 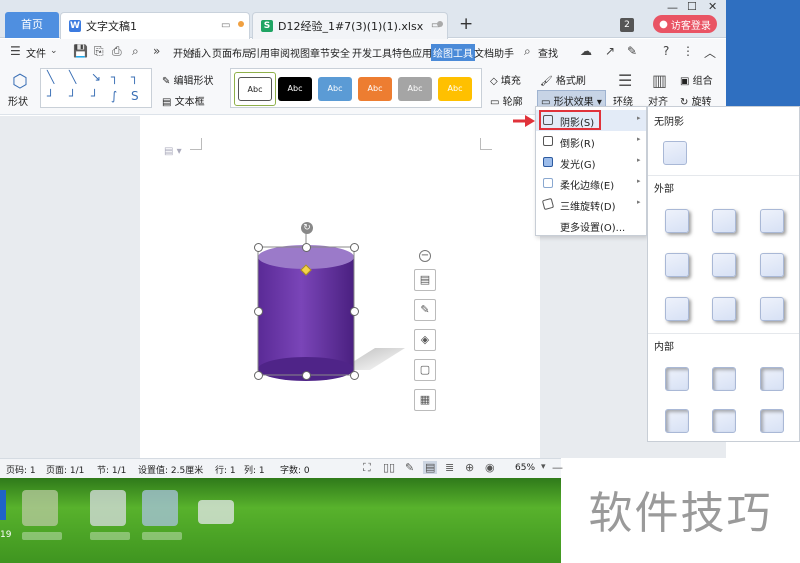 What do you see at coordinates (586, 51) in the screenshot?
I see `cloud-icon: ☁` at bounding box center [586, 51].